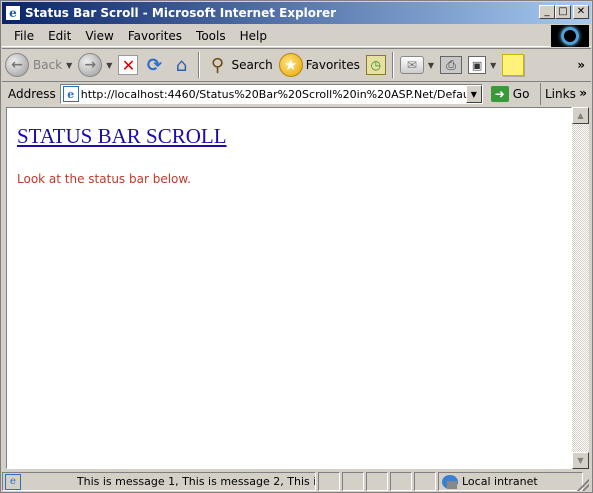 The width and height of the screenshot is (593, 493). Describe the element at coordinates (521, 94) in the screenshot. I see `go-label: Go` at that location.